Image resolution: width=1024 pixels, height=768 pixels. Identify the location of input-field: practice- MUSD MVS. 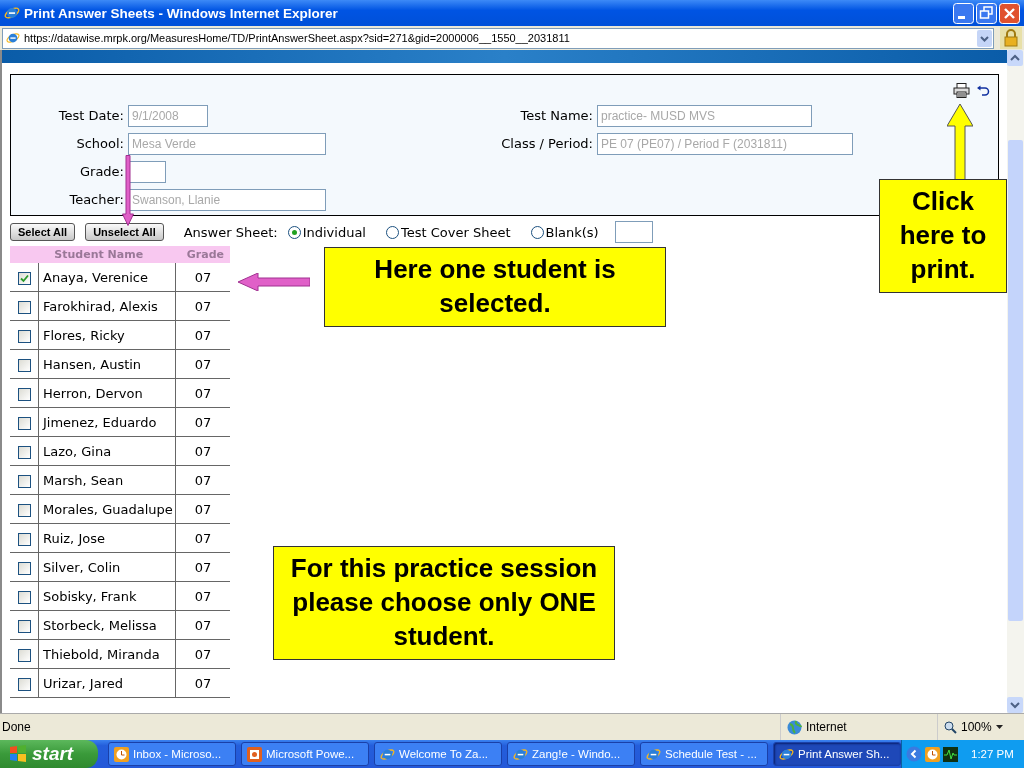
(704, 115).